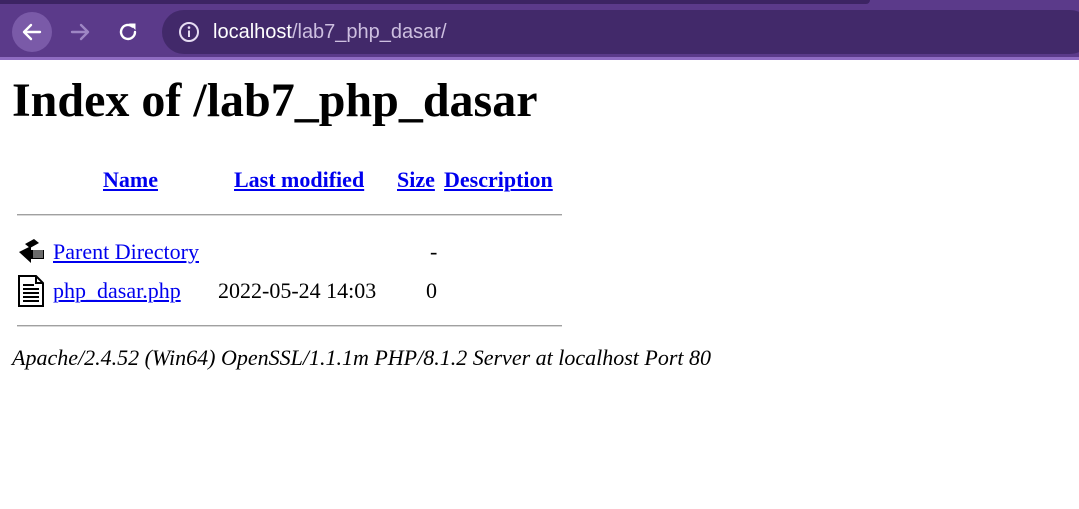  I want to click on back-folder-icon, so click(31, 251).